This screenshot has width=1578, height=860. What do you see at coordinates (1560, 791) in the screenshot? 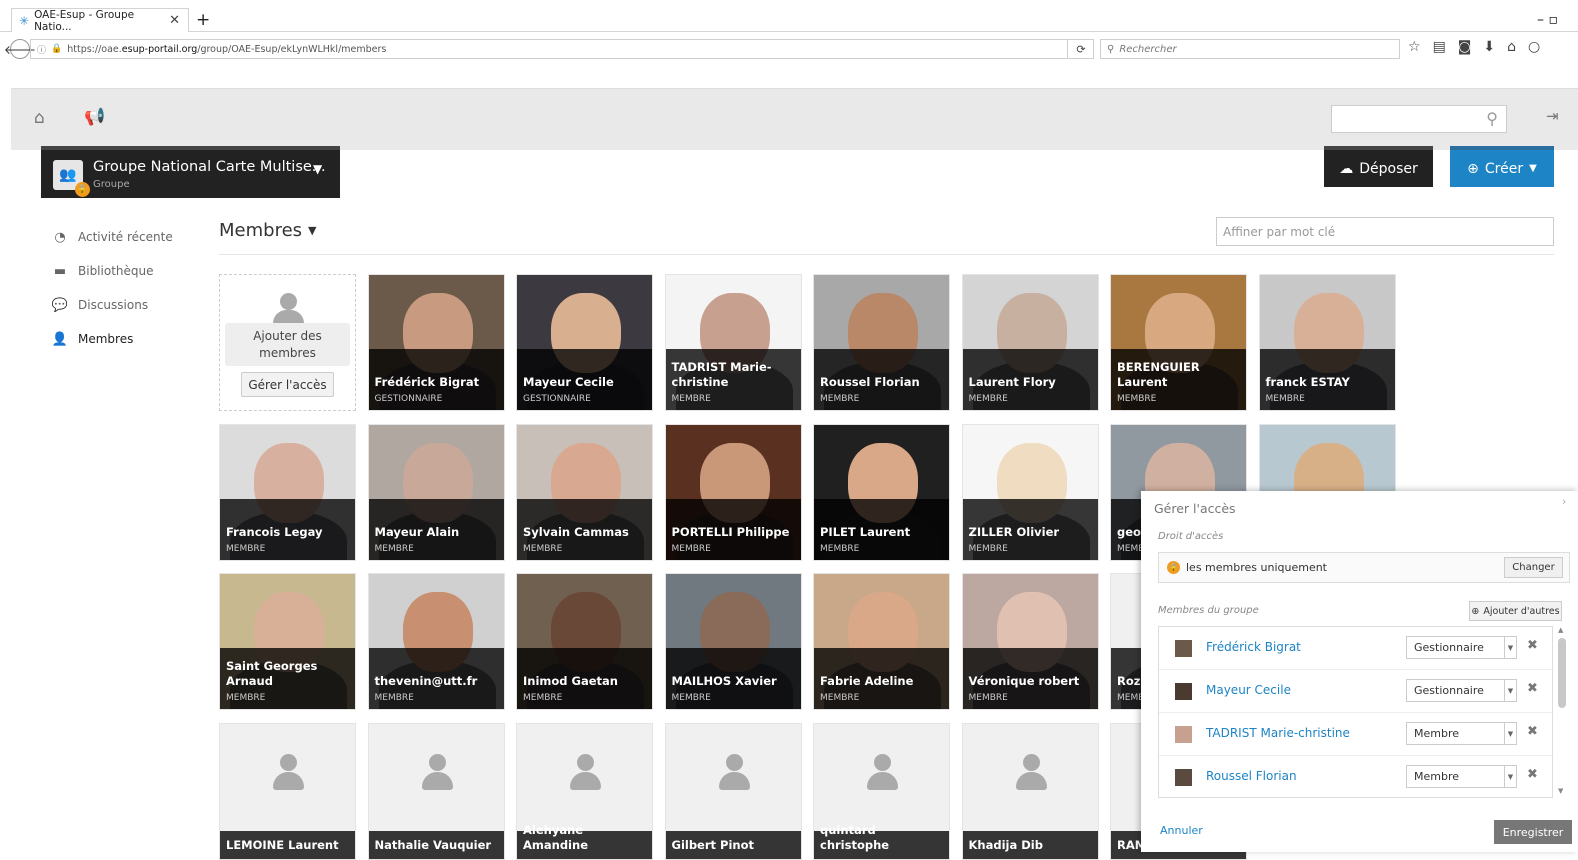
I see `scroll-down-icon: ▼` at bounding box center [1560, 791].